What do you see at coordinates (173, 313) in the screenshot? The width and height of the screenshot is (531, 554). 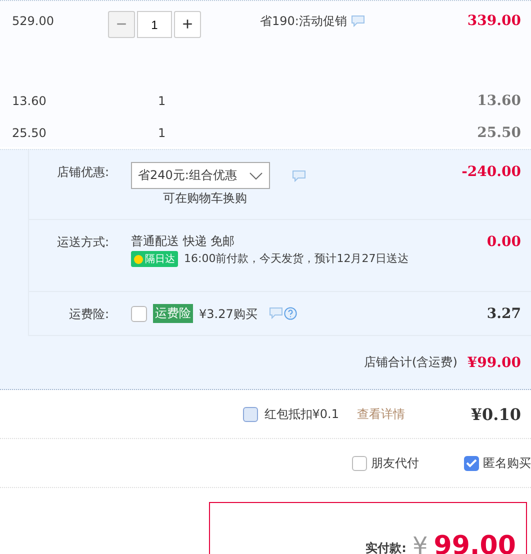 I see `insurance-tag: 运费险` at bounding box center [173, 313].